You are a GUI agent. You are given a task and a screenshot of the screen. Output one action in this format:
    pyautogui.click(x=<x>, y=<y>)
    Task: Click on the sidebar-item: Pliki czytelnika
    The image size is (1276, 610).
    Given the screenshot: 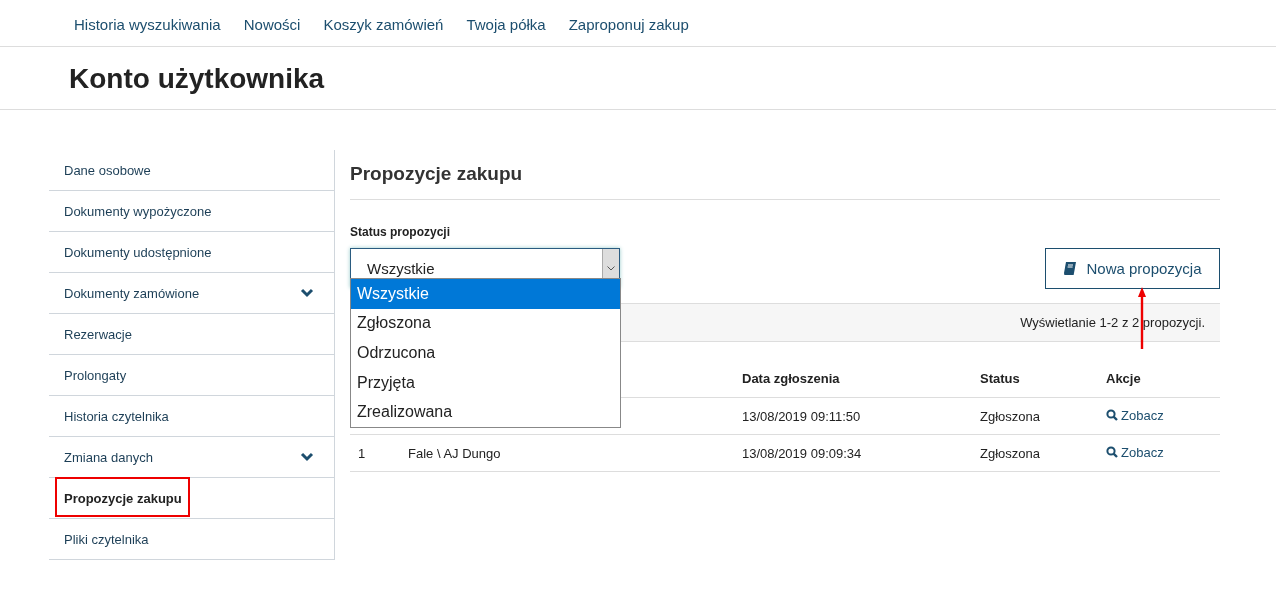 What is the action you would take?
    pyautogui.click(x=191, y=539)
    